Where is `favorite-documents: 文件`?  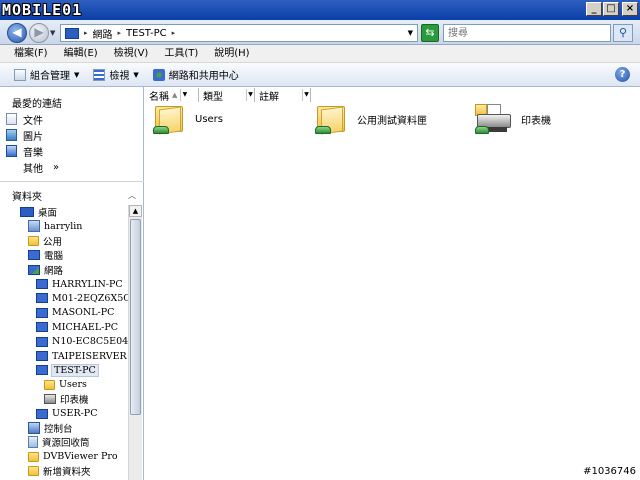 favorite-documents: 文件 is located at coordinates (32, 119).